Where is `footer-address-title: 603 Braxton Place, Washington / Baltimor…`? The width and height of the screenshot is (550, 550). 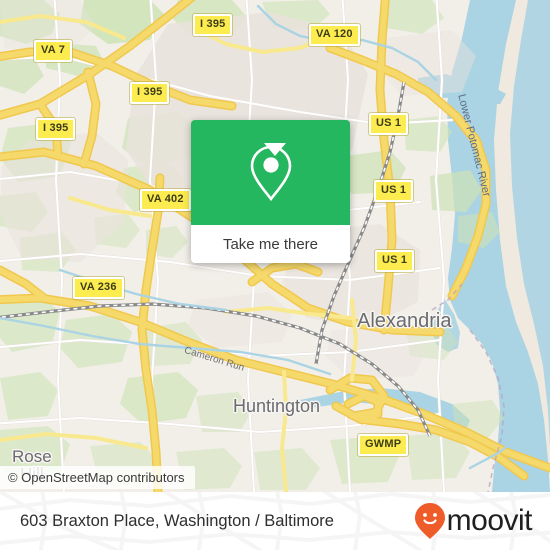 footer-address-title: 603 Braxton Place, Washington / Baltimor… is located at coordinates (177, 520).